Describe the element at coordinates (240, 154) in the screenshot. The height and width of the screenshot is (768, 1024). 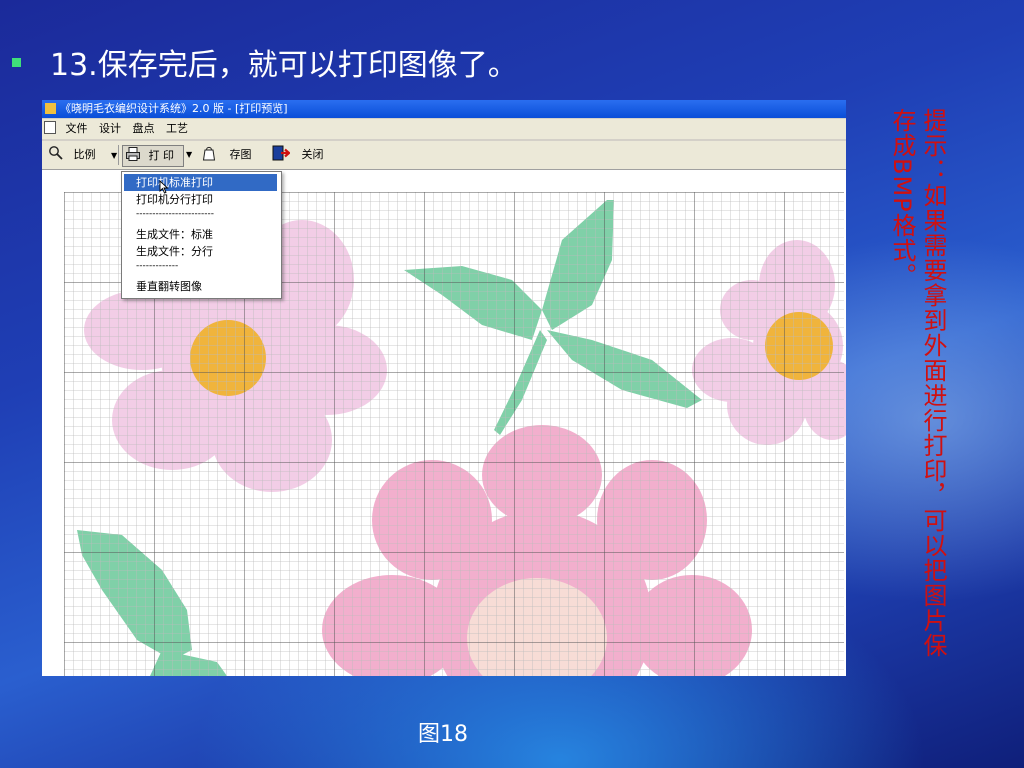
I see `save-image-label: 存图` at that location.